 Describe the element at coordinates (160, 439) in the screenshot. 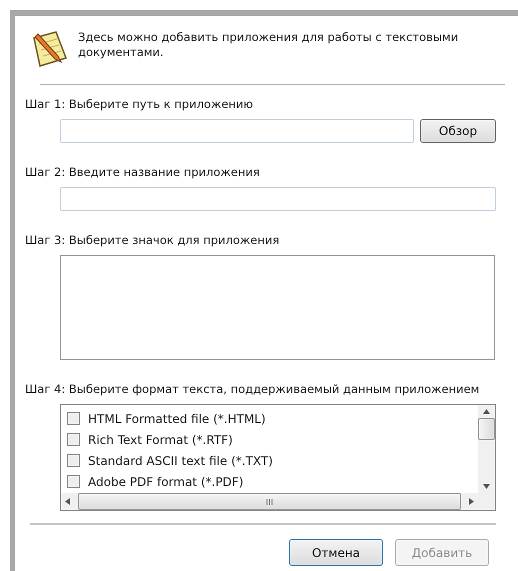

I see `format-label: Rich Text Format (*.RTF)` at that location.